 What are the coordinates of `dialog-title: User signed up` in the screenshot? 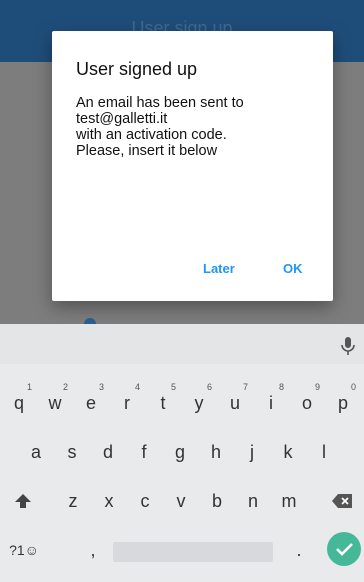 It's located at (137, 69).